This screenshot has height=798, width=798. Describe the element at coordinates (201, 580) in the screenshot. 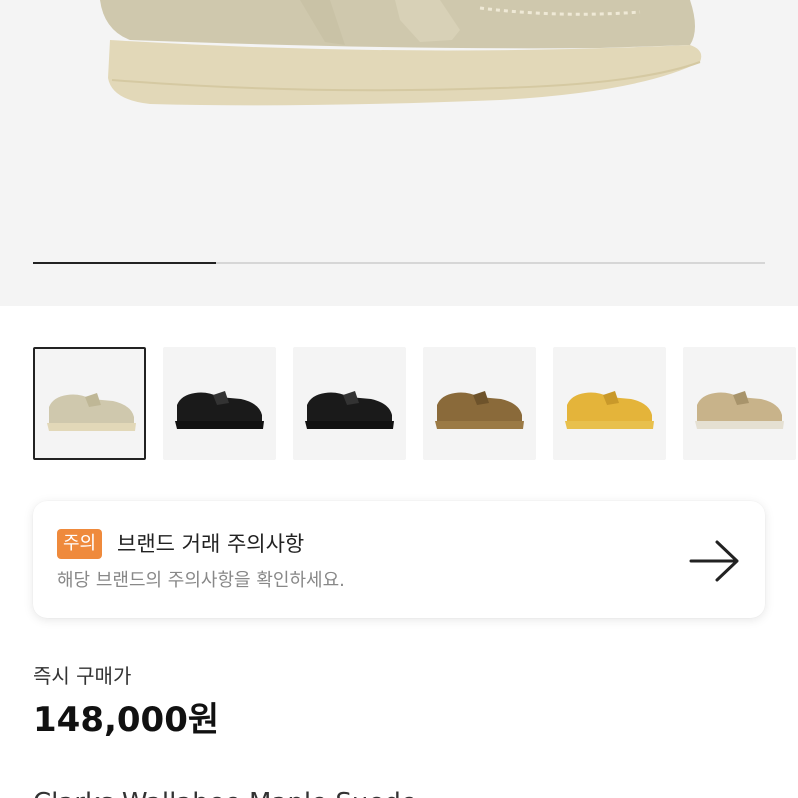

I see `notice-subtitle: 해당 브랜드의 주의사항을 확인하세요.` at that location.